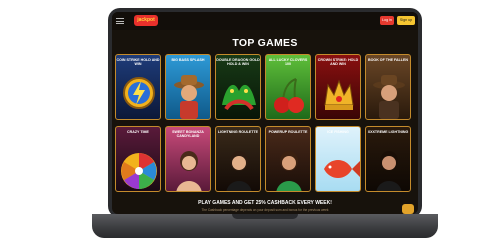  Describe the element at coordinates (342, 169) in the screenshot. I see `fish-icon` at that location.